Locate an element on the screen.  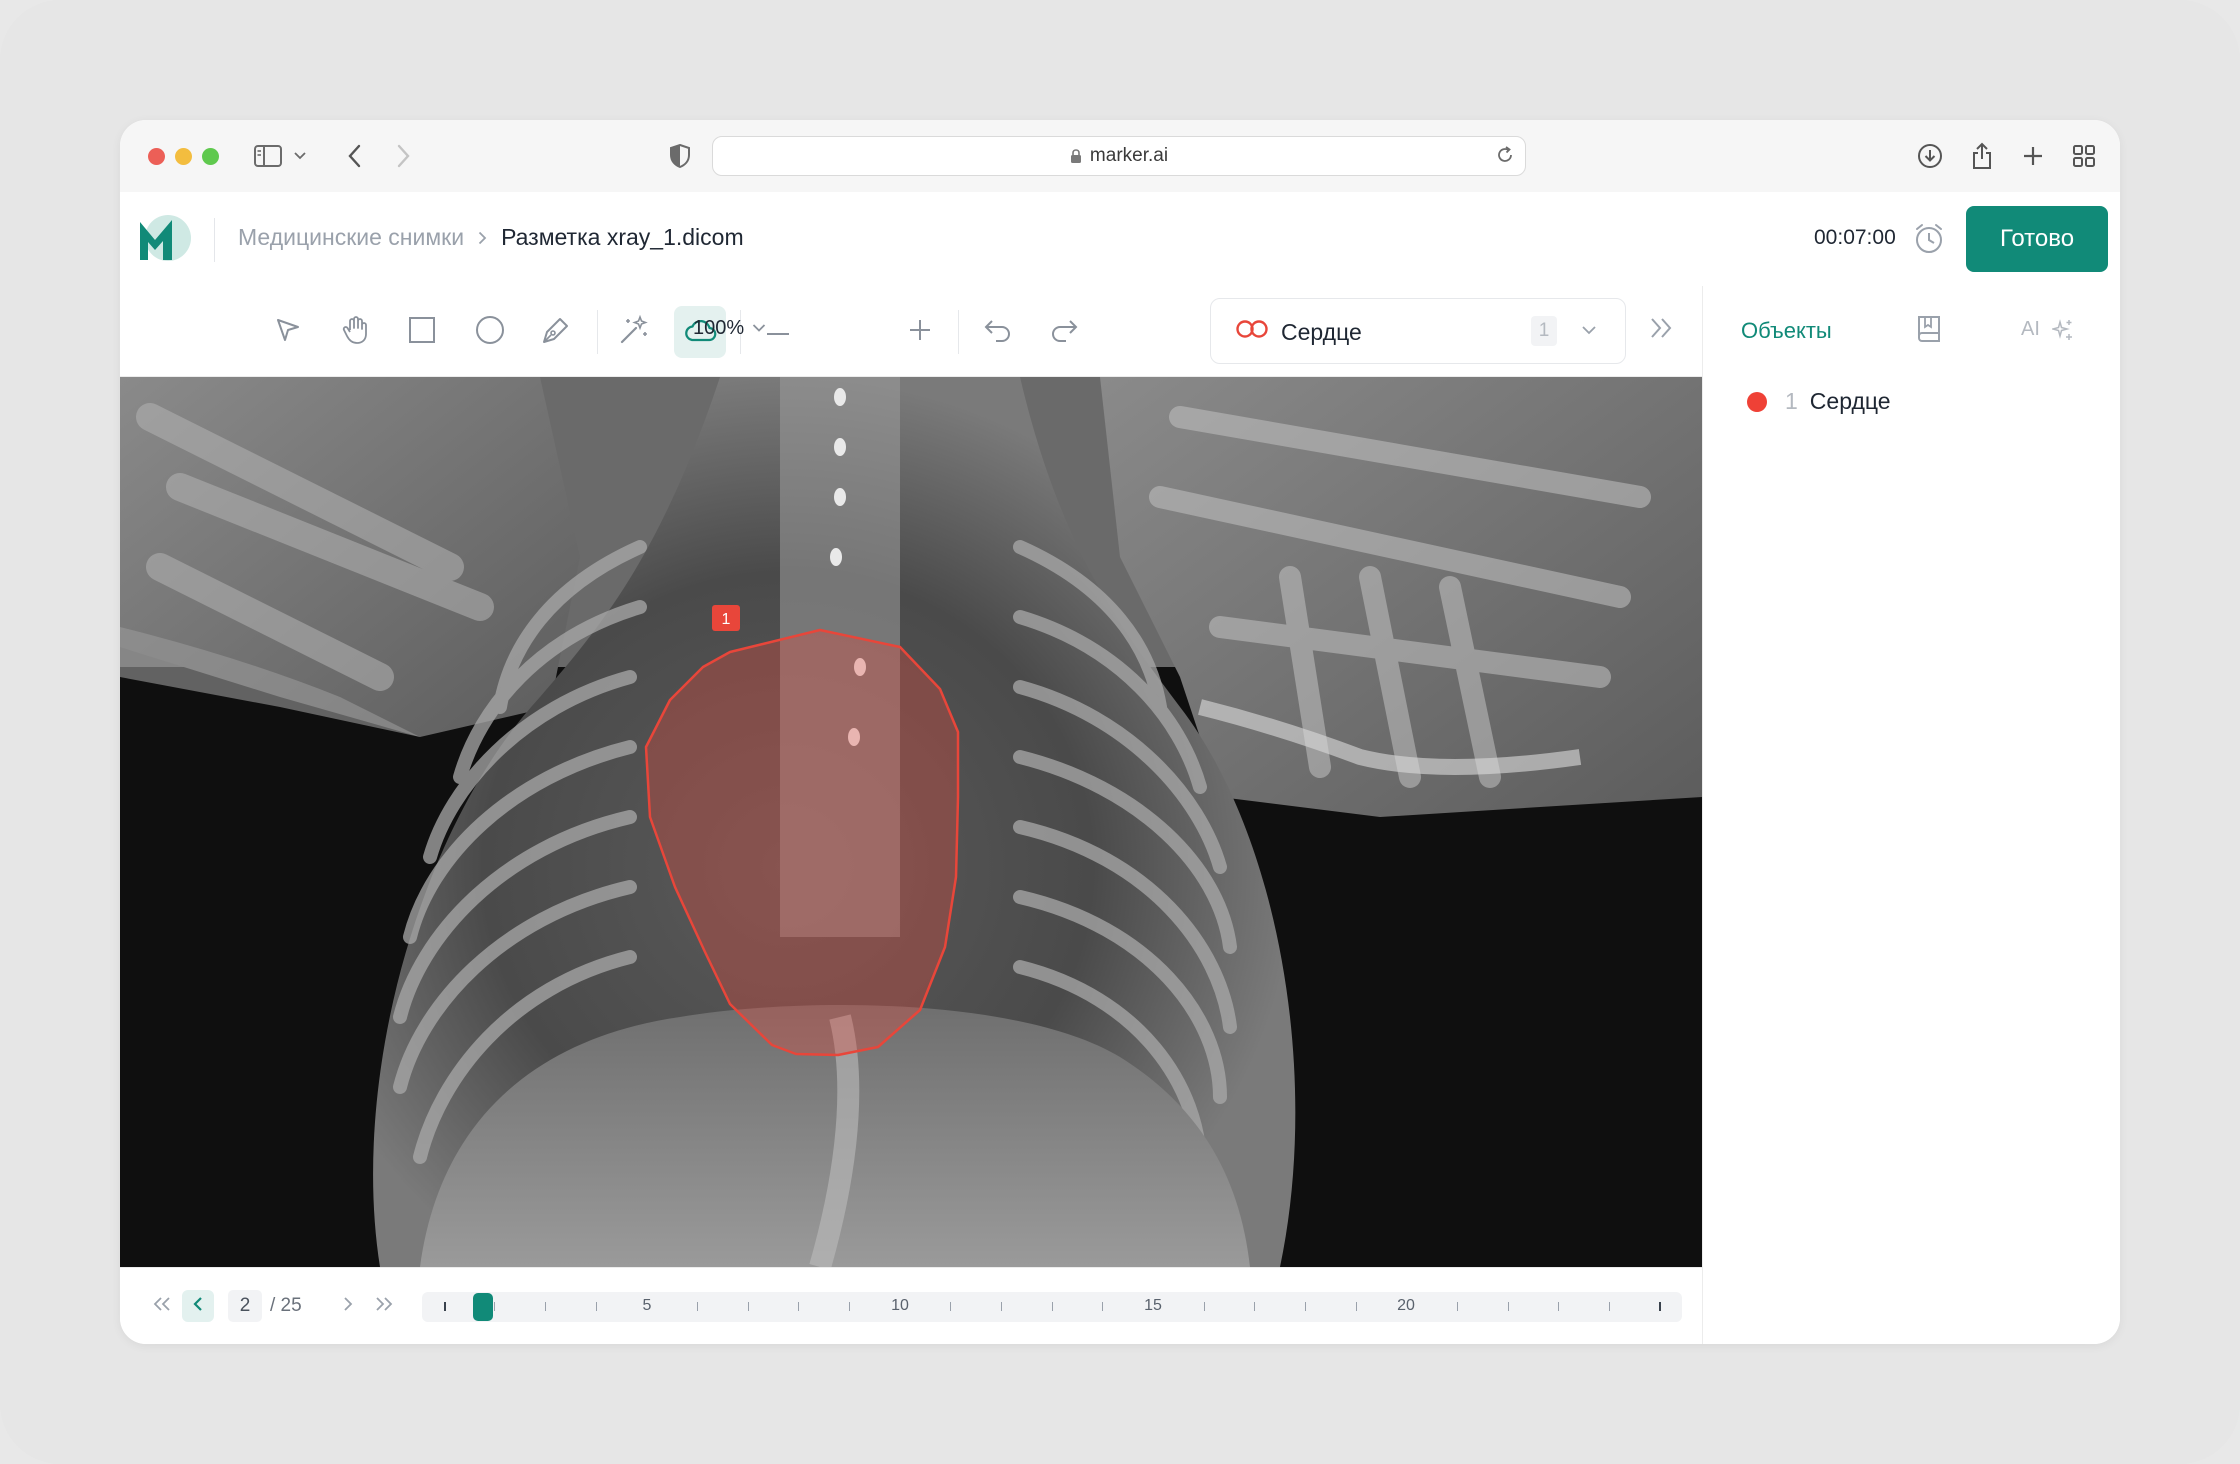
pen-icon is located at coordinates (556, 332).